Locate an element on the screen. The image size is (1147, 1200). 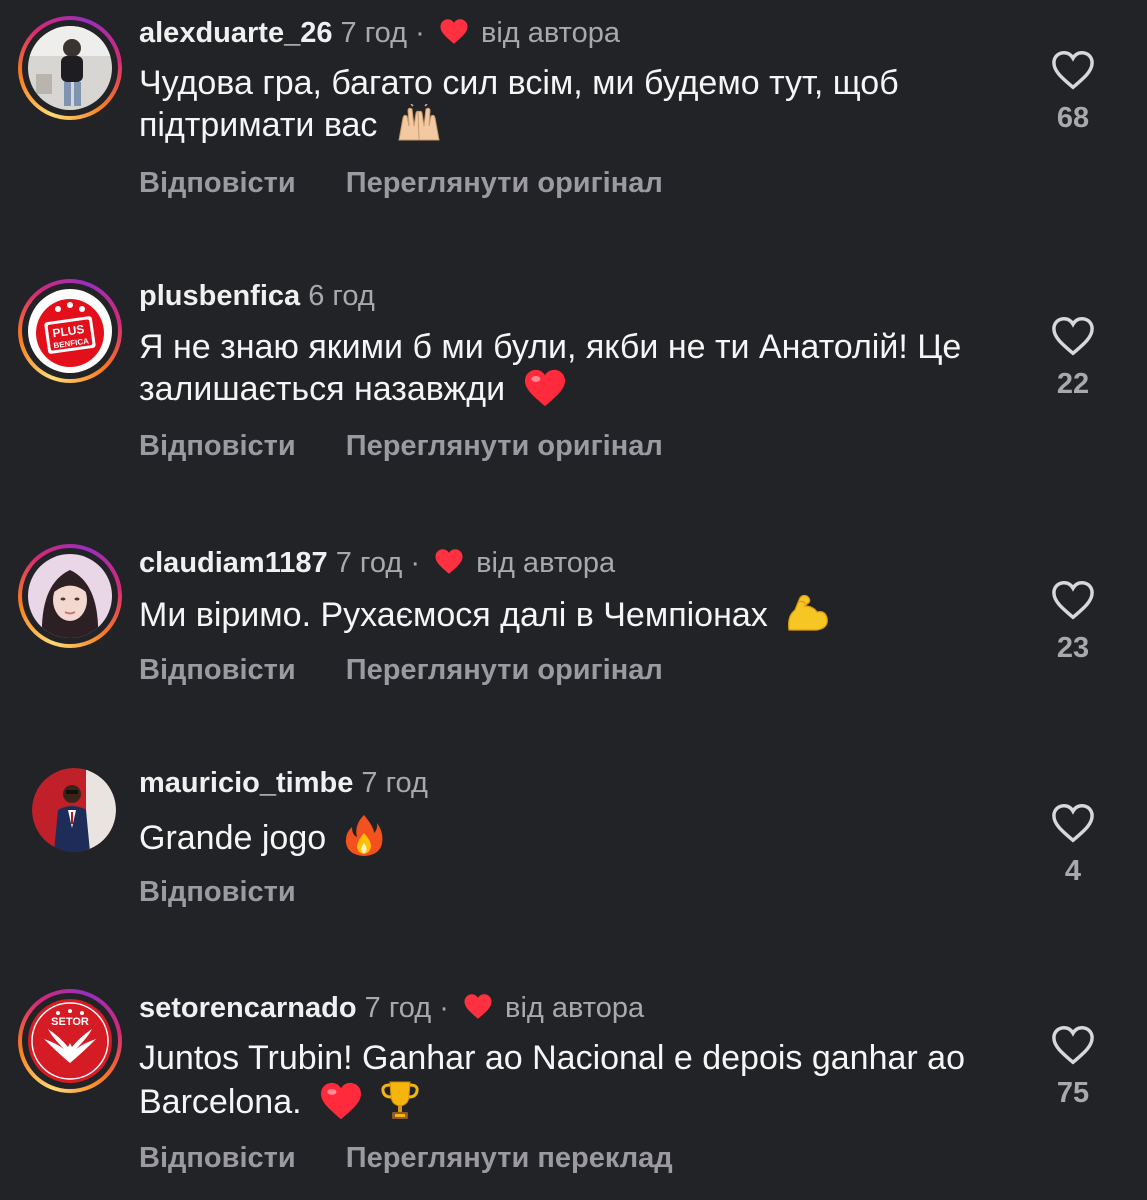
username-link: mauricio_timbe is located at coordinates (246, 783).